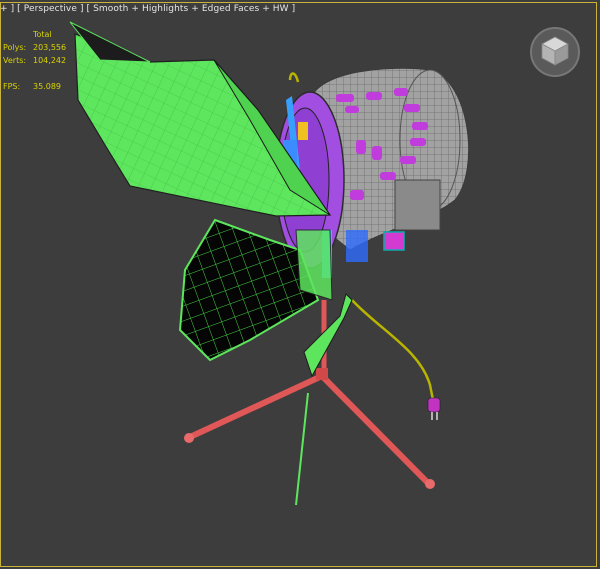 This screenshot has width=600, height=569. Describe the element at coordinates (47, 86) in the screenshot. I see `stats-fps-value: 35.089` at that location.